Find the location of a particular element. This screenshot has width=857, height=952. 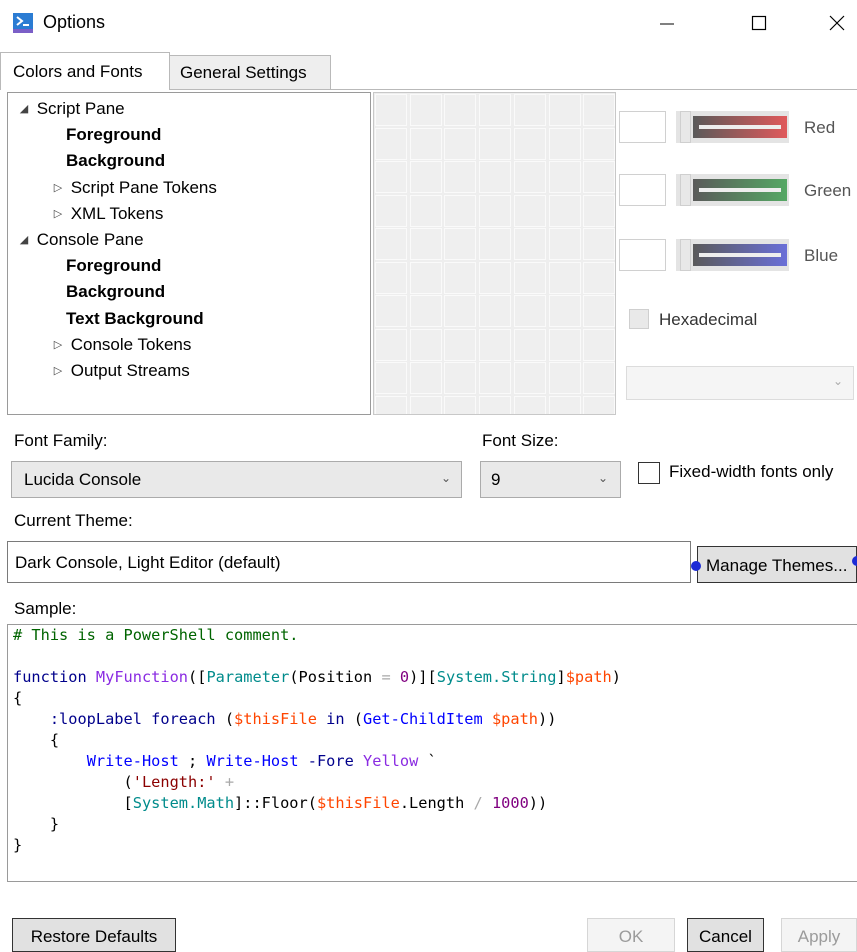

tree-item: ◢ Console Pane is located at coordinates (80, 240).